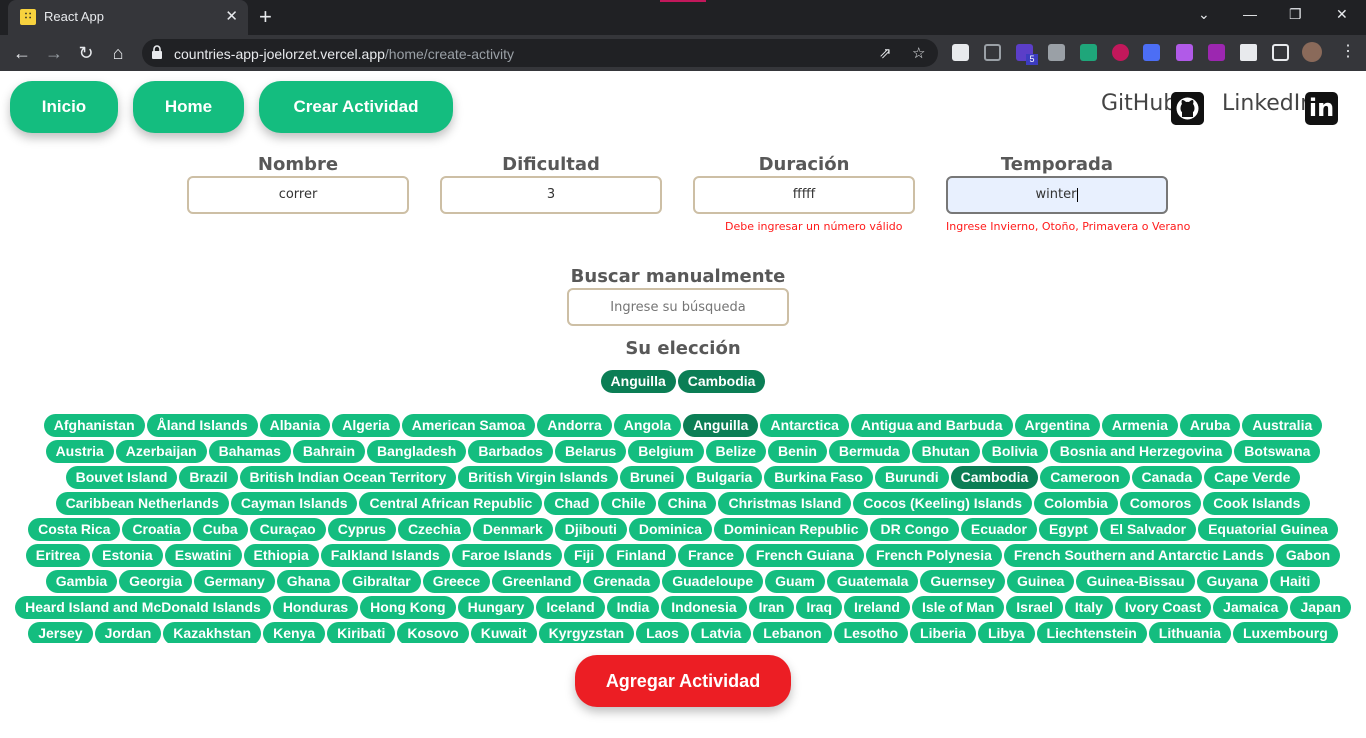  I want to click on country-chip: Kenya, so click(294, 632).